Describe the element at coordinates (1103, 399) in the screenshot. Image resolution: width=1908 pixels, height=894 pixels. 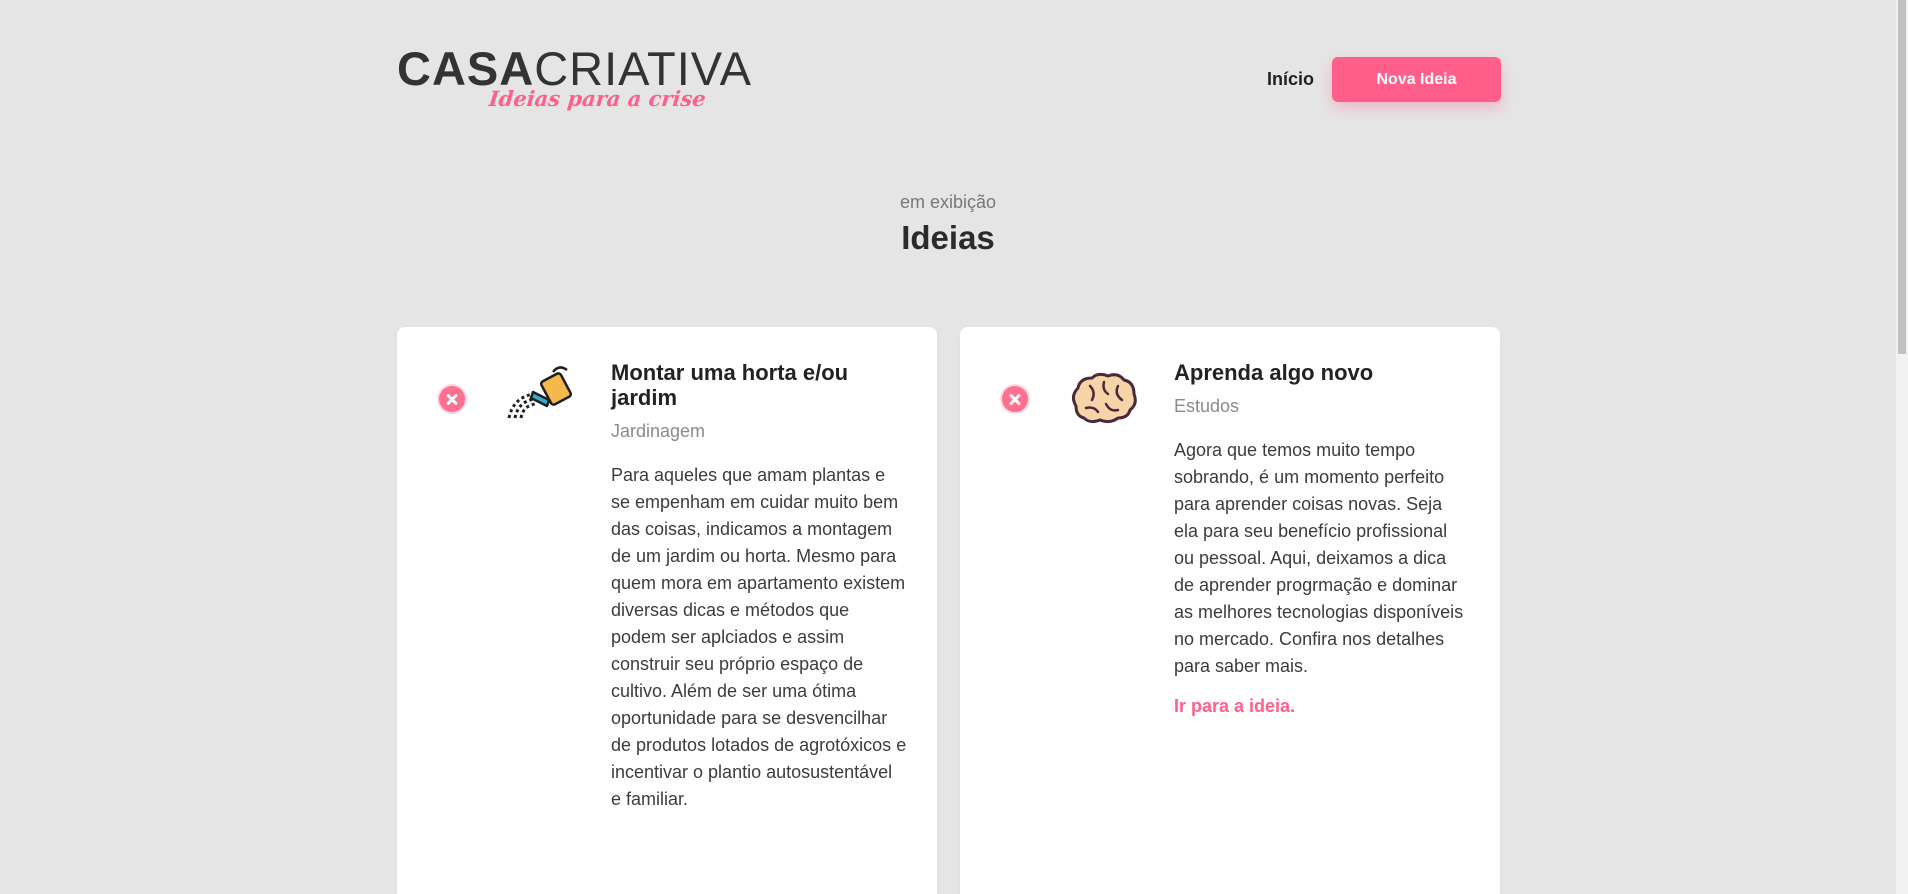
I see `brain-icon` at that location.